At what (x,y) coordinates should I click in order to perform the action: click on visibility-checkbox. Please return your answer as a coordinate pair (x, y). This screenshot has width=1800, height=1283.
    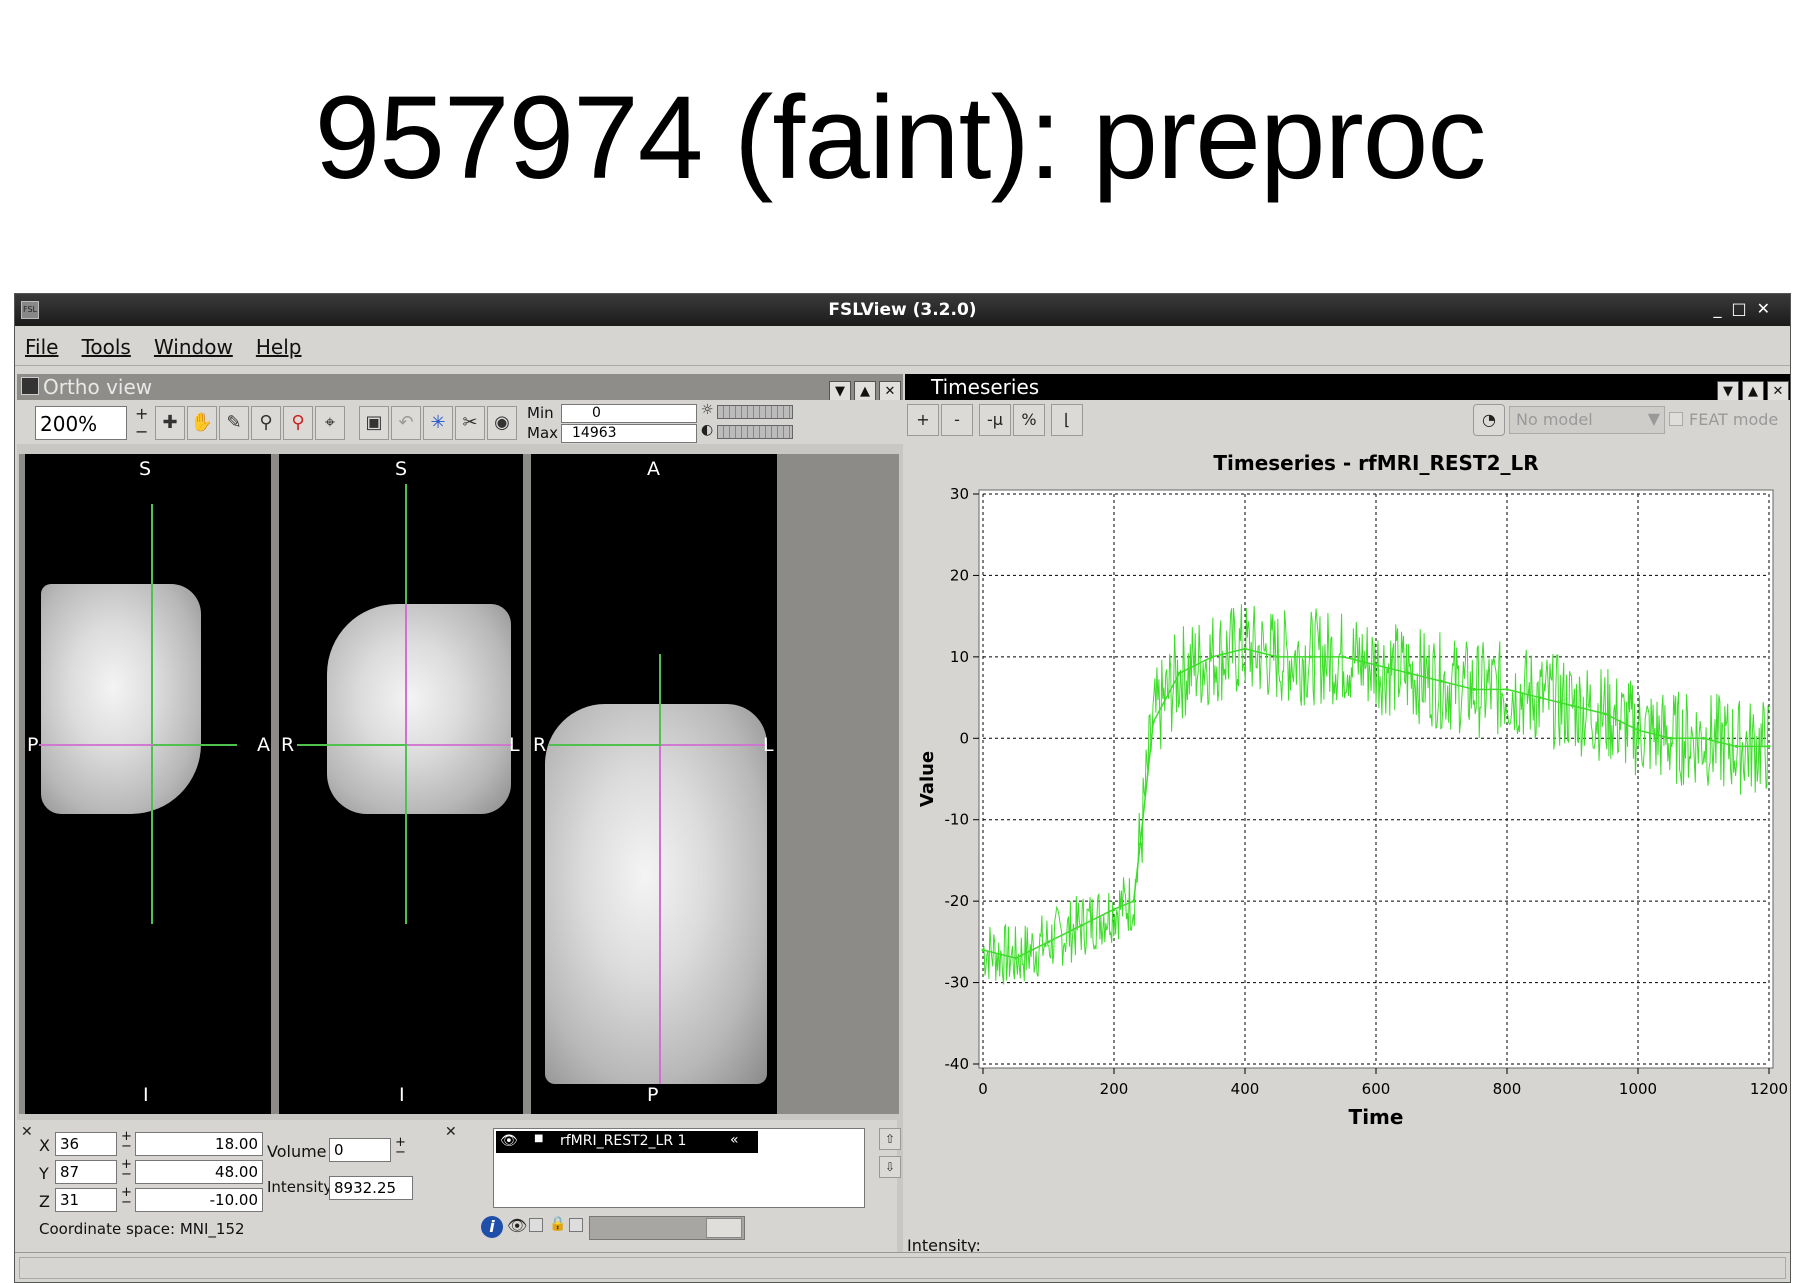
    Looking at the image, I should click on (536, 1225).